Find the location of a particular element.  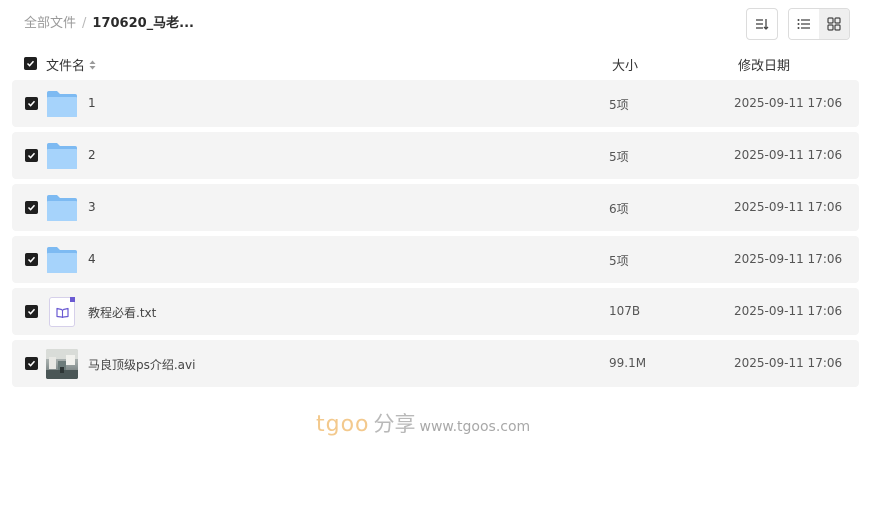

file-row: 2 5项 2025-09-11 17:06 is located at coordinates (435, 155).